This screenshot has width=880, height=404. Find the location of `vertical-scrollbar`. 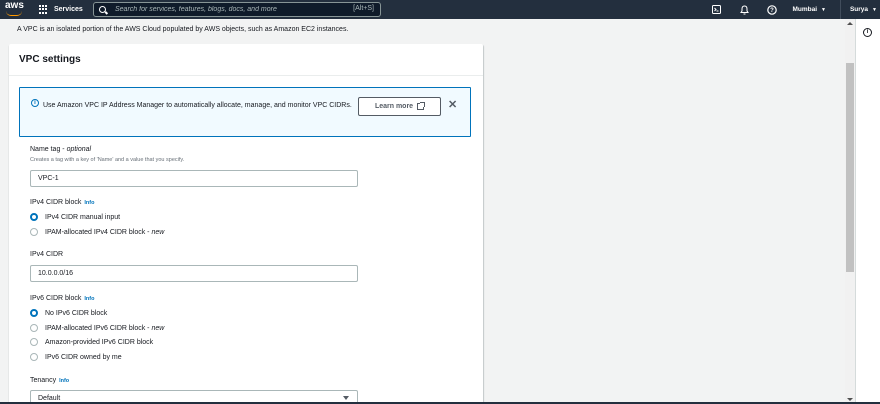

vertical-scrollbar is located at coordinates (850, 211).